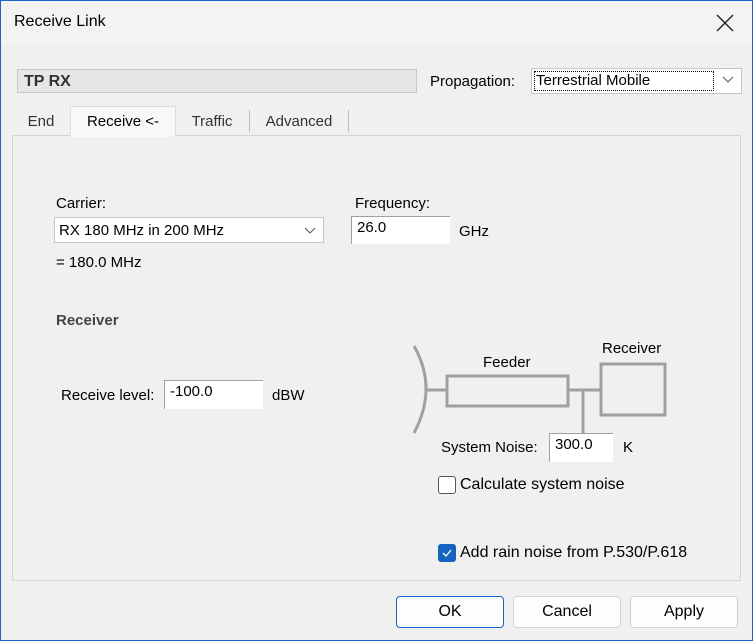 This screenshot has height=641, width=753. Describe the element at coordinates (450, 612) in the screenshot. I see `ok-button: OK` at that location.